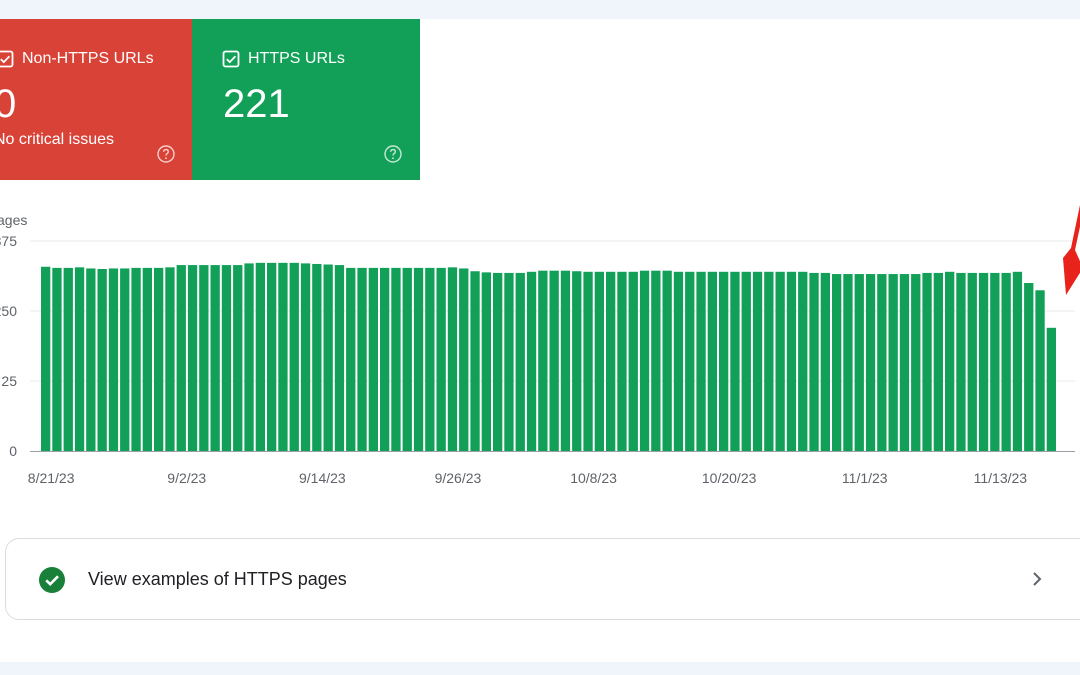 This screenshot has height=675, width=1080. I want to click on bottom-band, so click(540, 668).